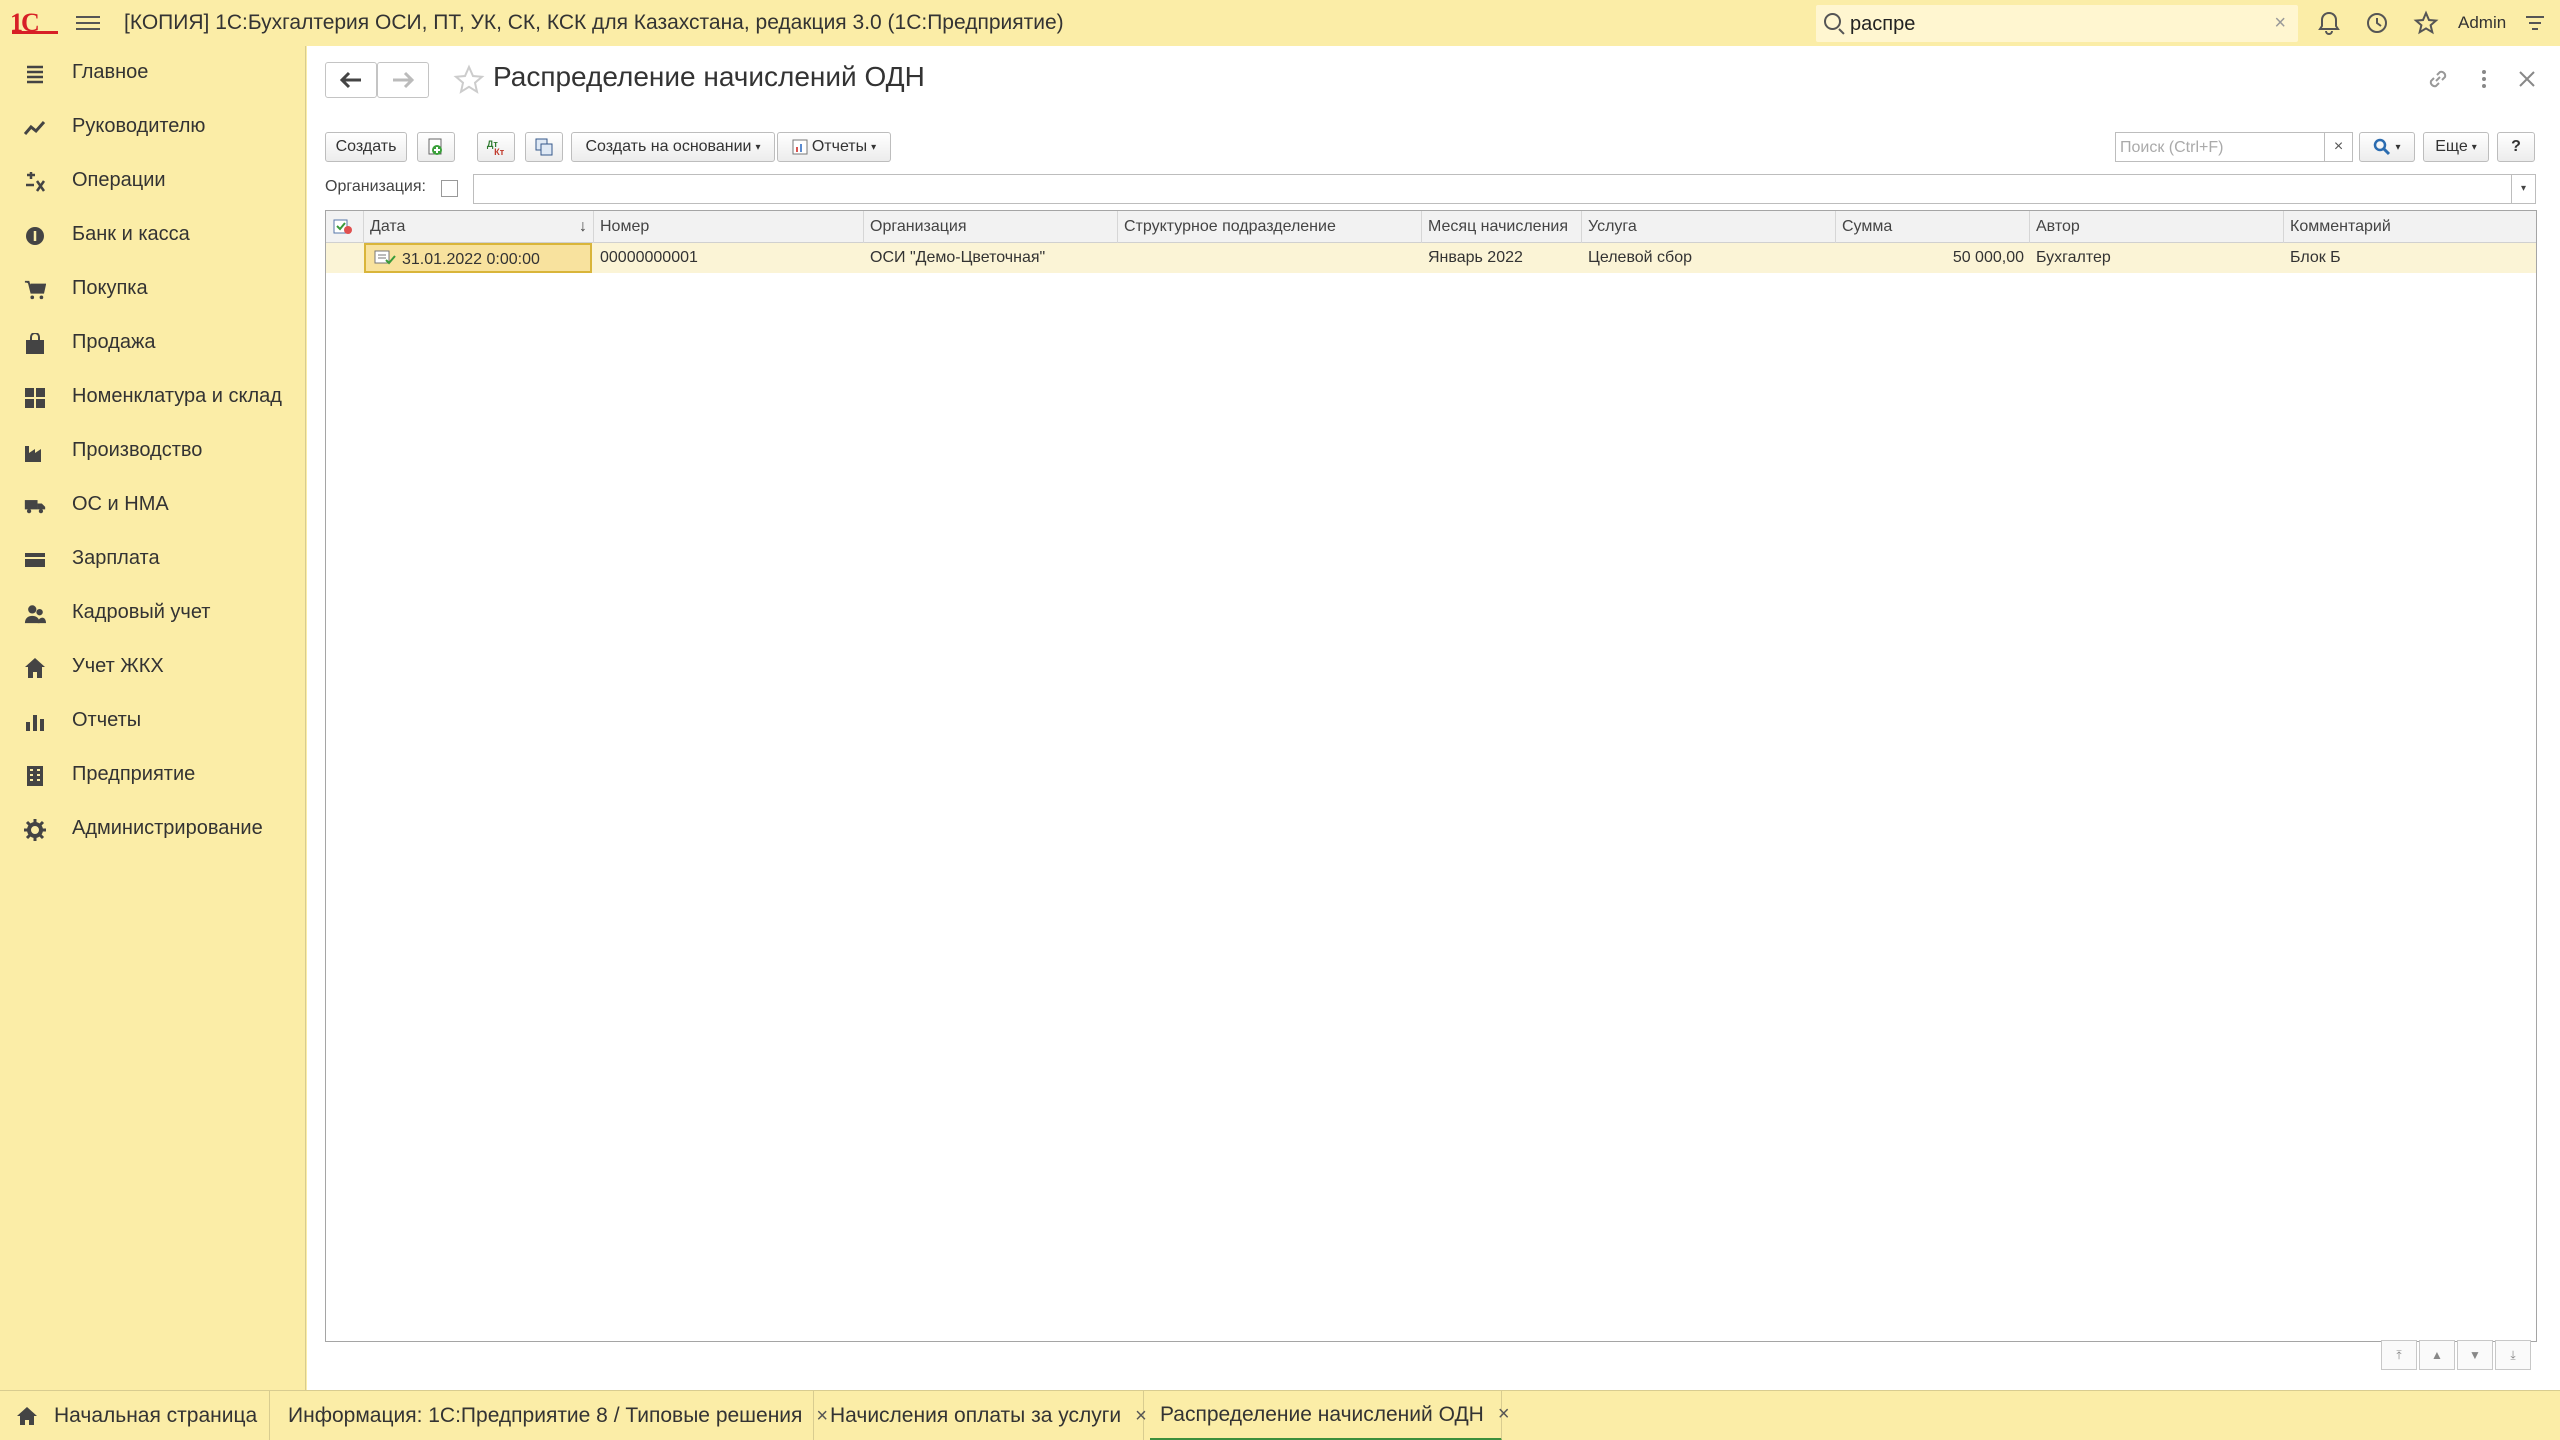 This screenshot has width=2560, height=1440. Describe the element at coordinates (366, 147) in the screenshot. I see `create-button: Создать` at that location.